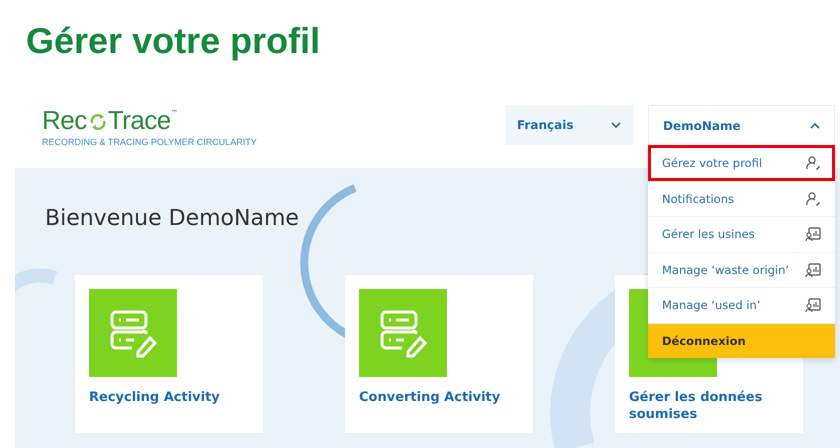  What do you see at coordinates (139, 120) in the screenshot?
I see `logo-name: Trace` at bounding box center [139, 120].